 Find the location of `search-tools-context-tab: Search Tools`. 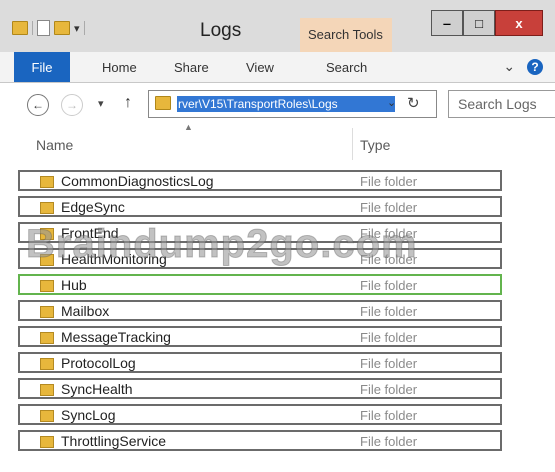

search-tools-context-tab: Search Tools is located at coordinates (346, 35).